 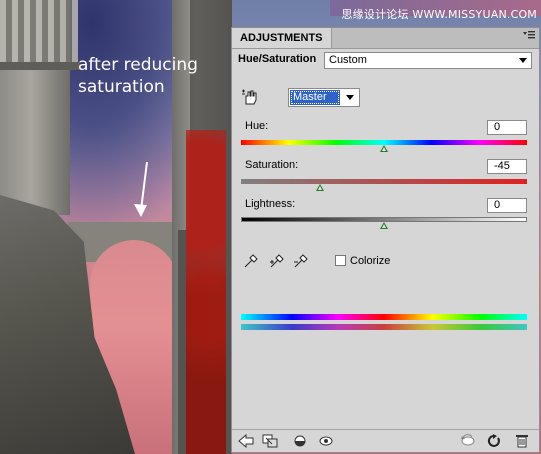 What do you see at coordinates (40, 66) in the screenshot?
I see `left-tower-ledge` at bounding box center [40, 66].